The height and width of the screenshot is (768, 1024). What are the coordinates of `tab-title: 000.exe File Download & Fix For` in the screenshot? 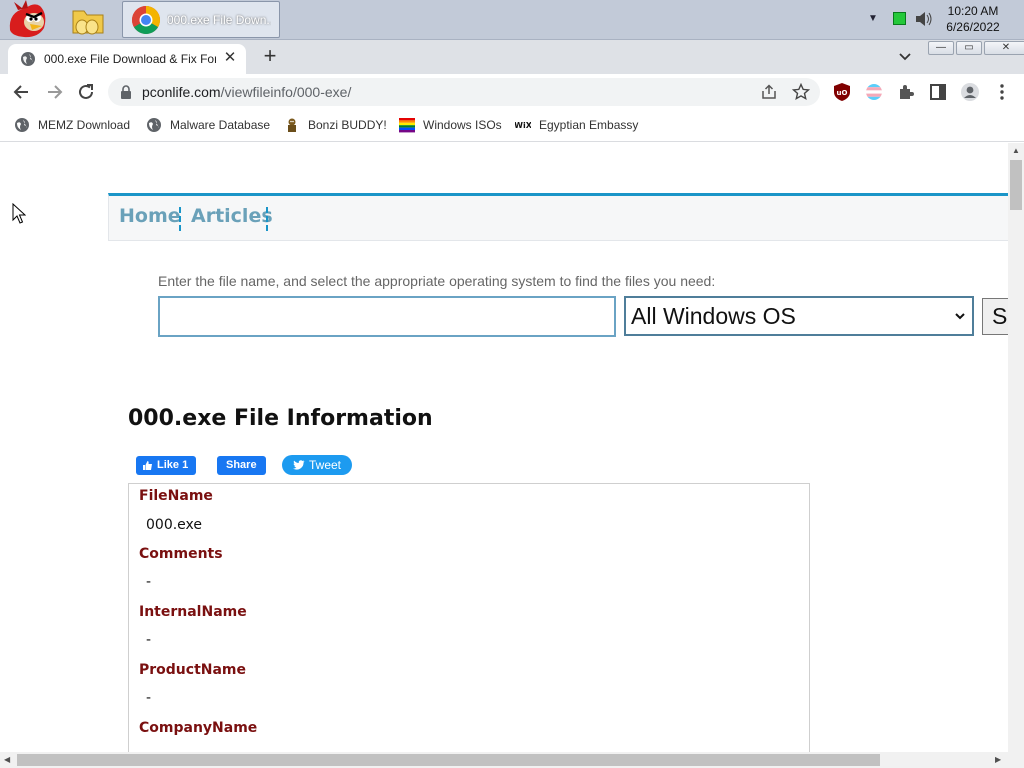 It's located at (130, 59).